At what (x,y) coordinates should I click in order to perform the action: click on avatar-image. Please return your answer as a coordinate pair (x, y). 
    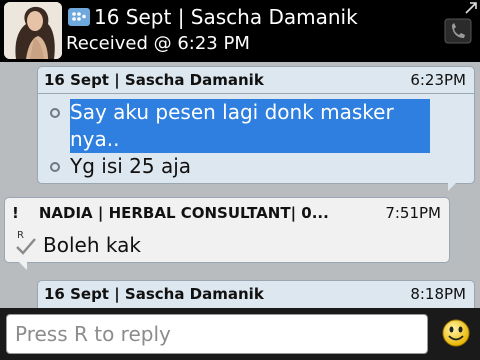
    Looking at the image, I should click on (33, 30).